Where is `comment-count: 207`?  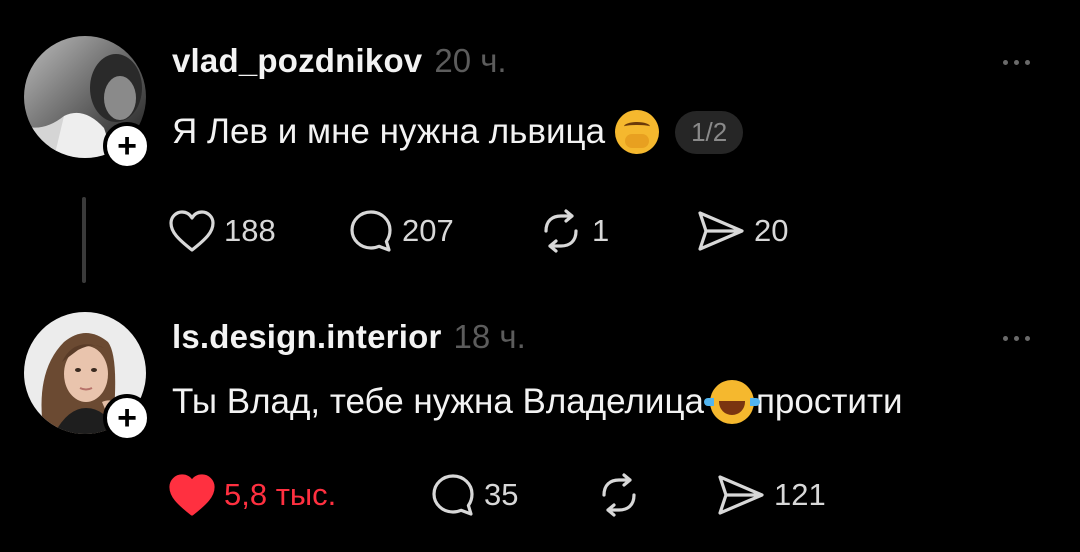 comment-count: 207 is located at coordinates (428, 230).